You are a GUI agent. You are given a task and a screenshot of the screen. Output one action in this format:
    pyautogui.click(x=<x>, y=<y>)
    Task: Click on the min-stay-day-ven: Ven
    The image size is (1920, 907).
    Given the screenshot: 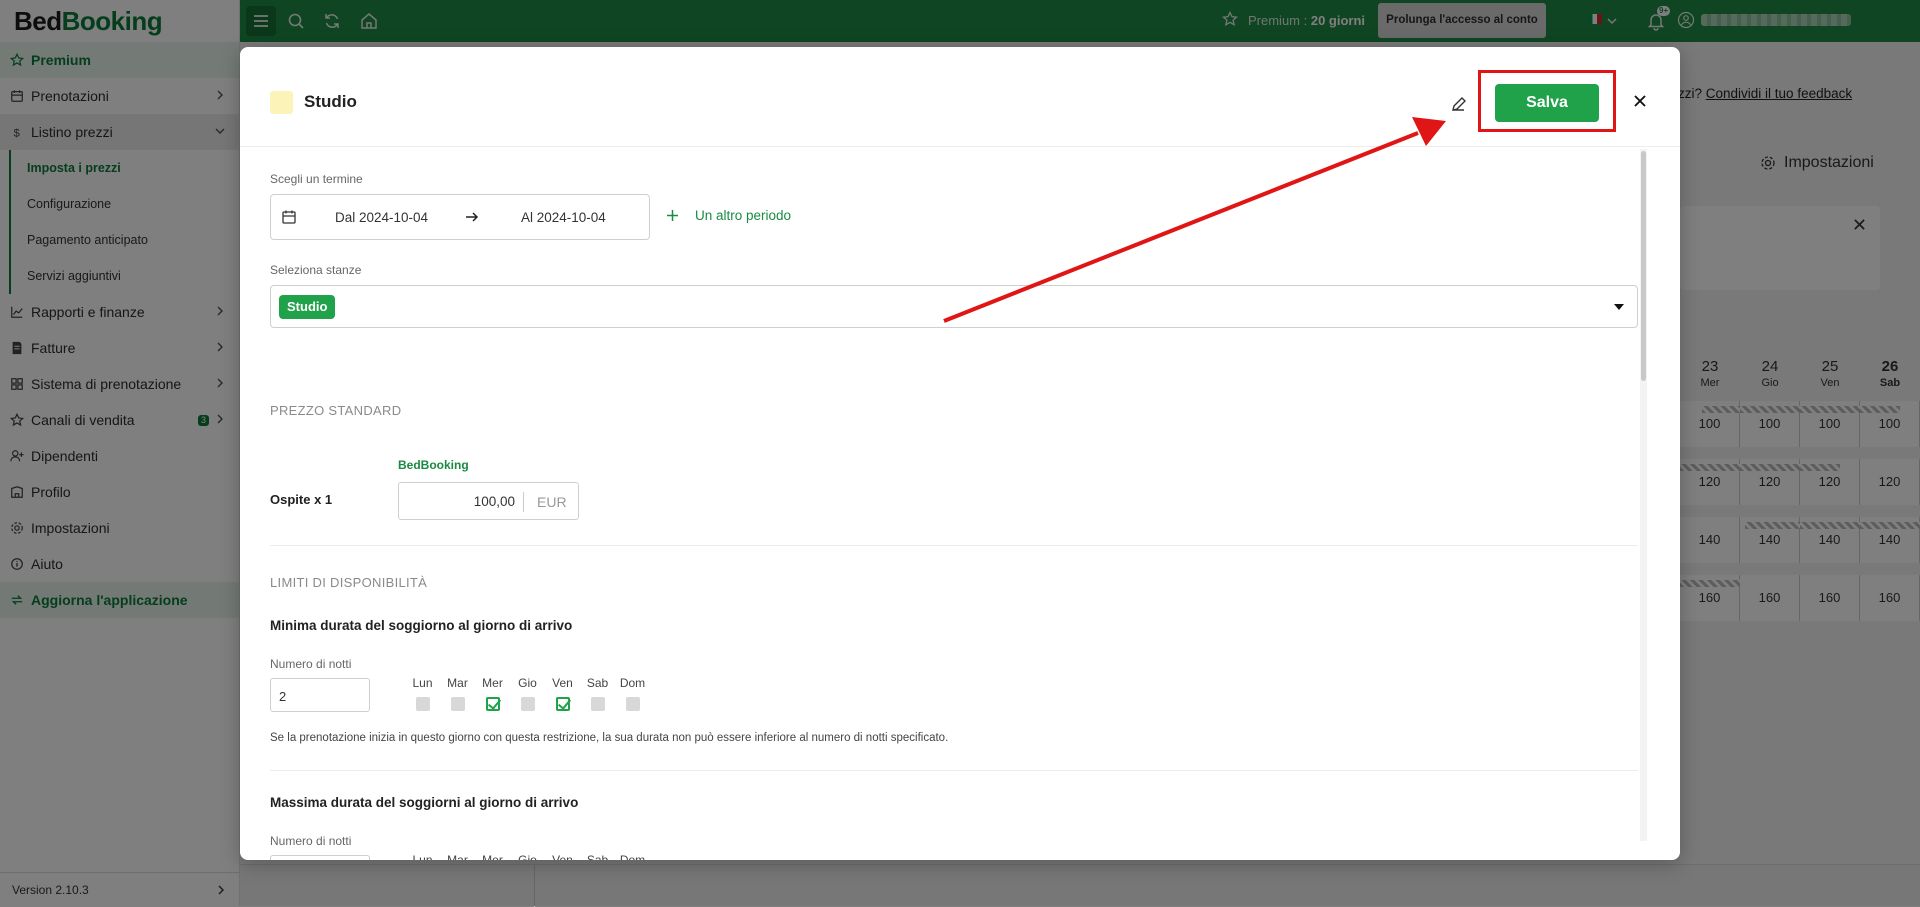 What is the action you would take?
    pyautogui.click(x=562, y=693)
    